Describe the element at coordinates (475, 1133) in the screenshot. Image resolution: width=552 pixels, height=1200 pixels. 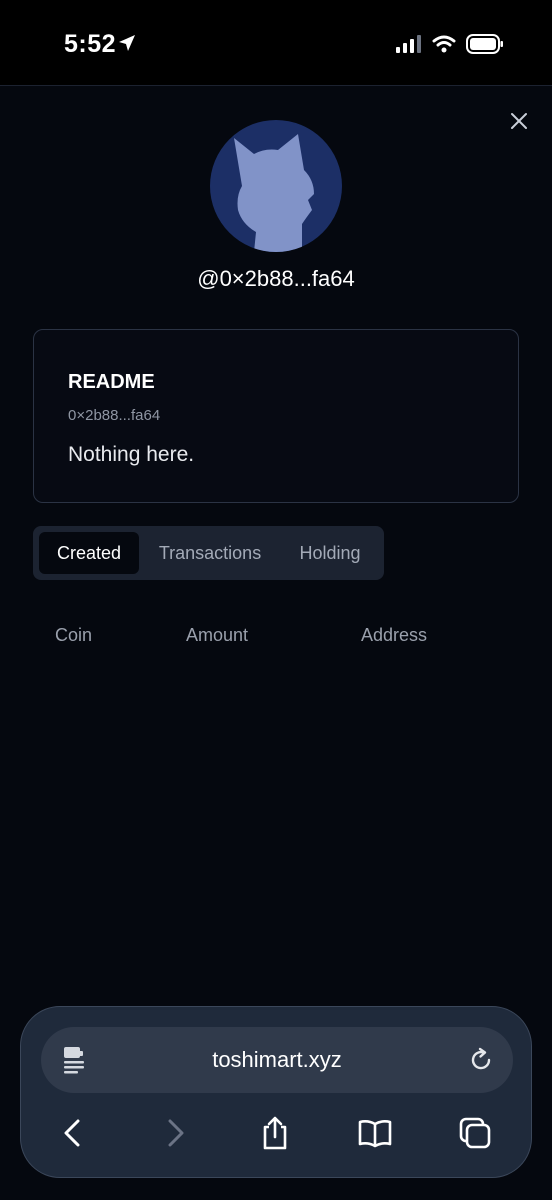
I see `tabs-icon` at that location.